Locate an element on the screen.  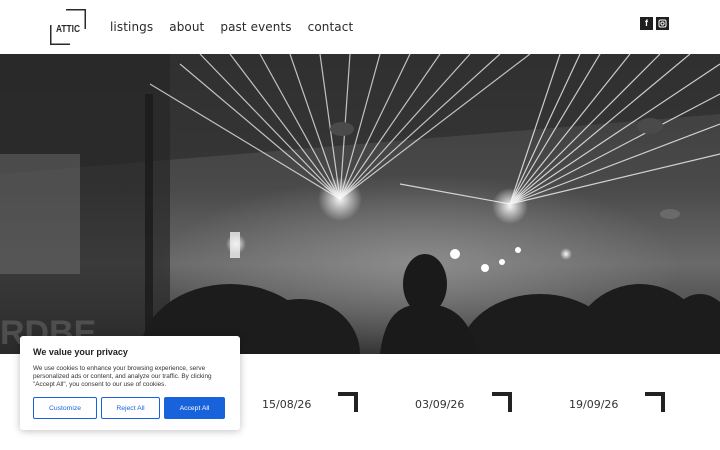
event-date: 15/08/26 is located at coordinates (286, 404).